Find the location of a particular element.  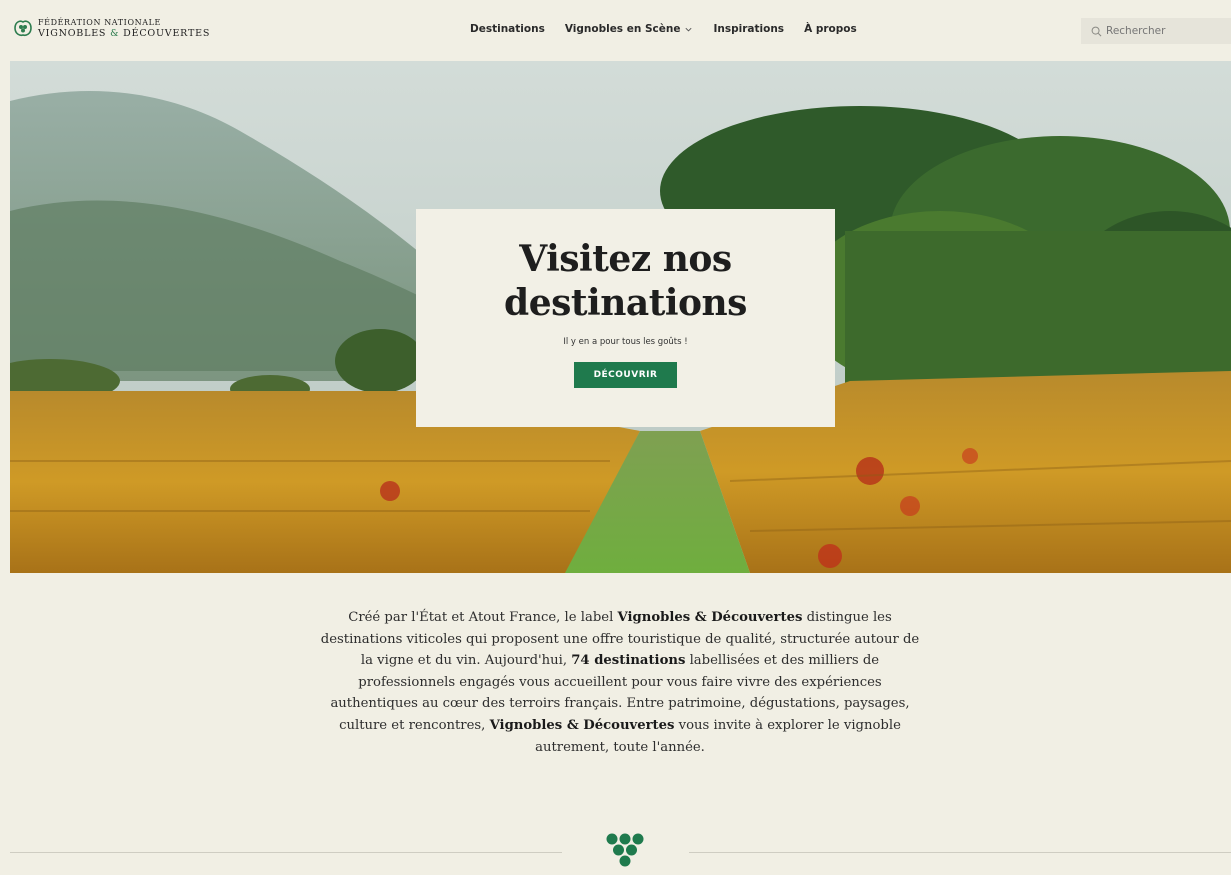

nav-item-vignobles-en-scene: Vignobles en Scène is located at coordinates (629, 29).